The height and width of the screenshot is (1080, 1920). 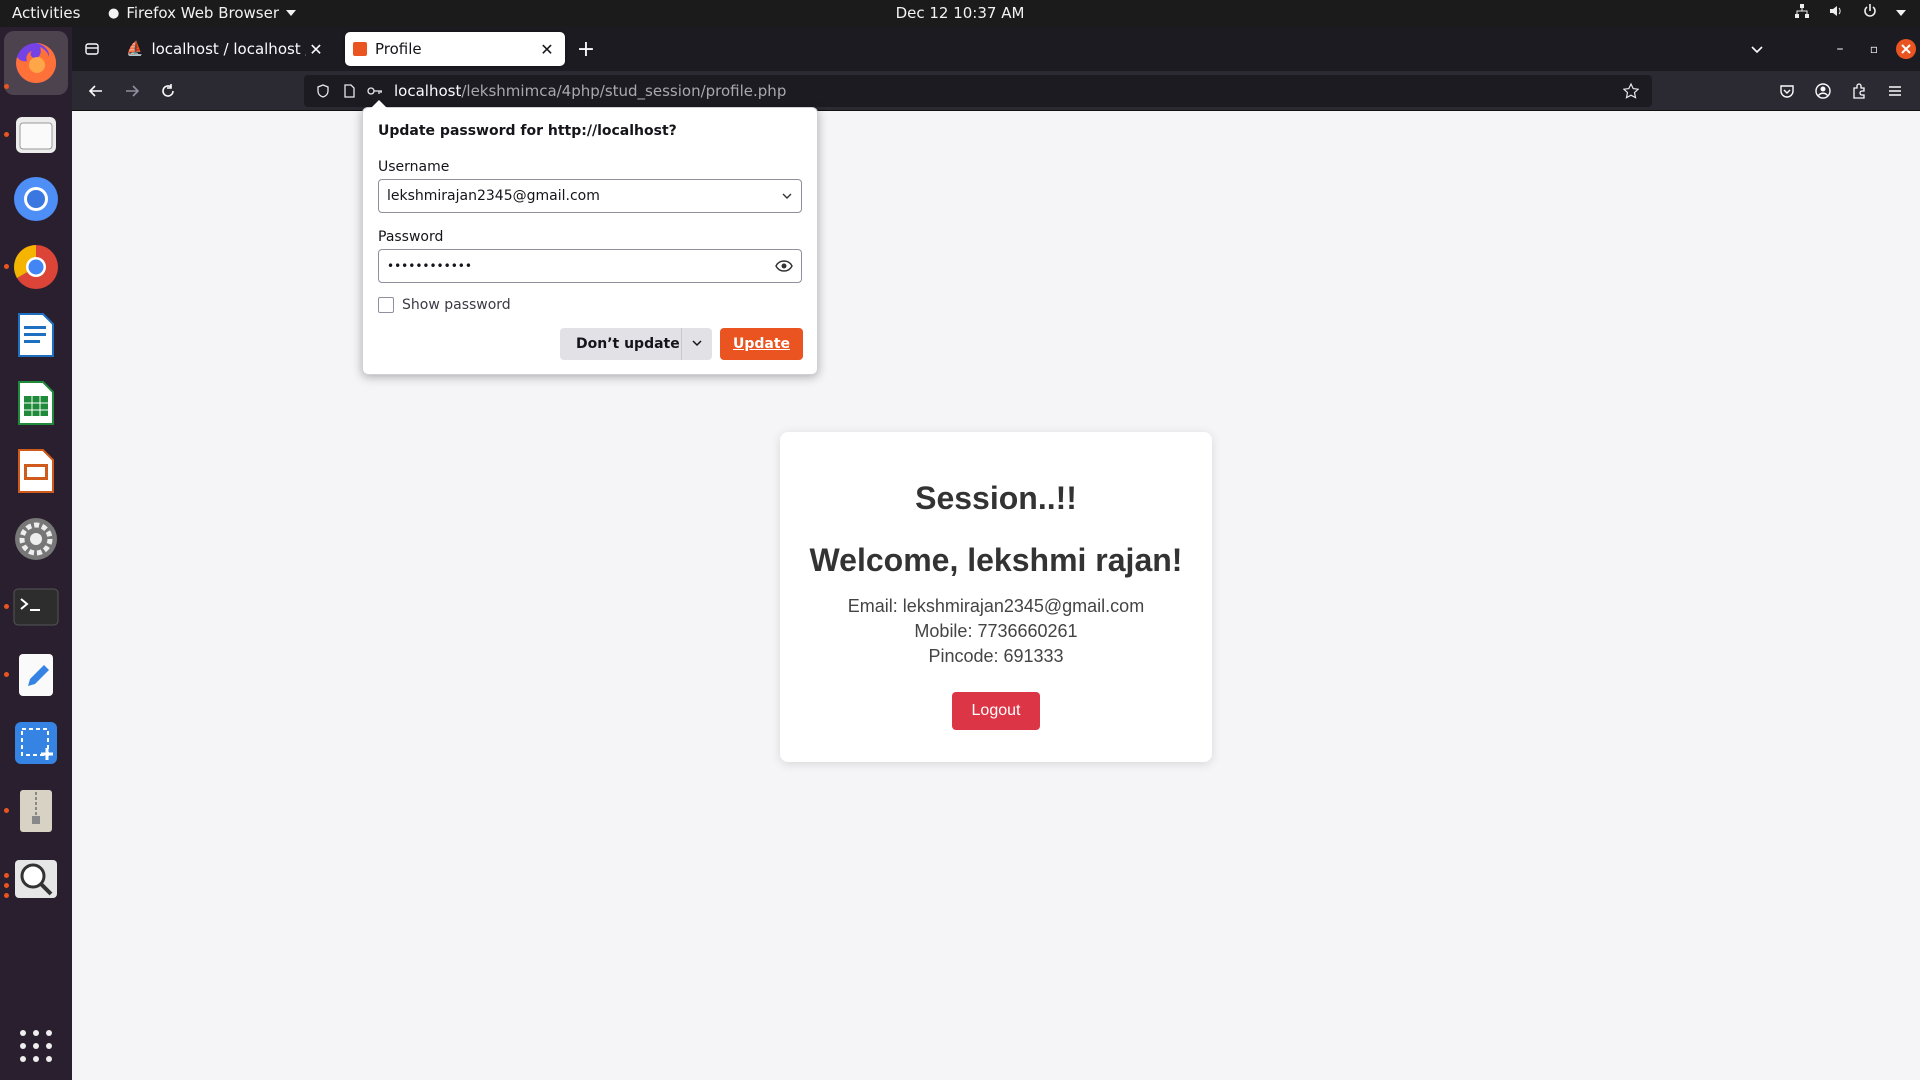 What do you see at coordinates (1787, 91) in the screenshot?
I see `pocket-icon` at bounding box center [1787, 91].